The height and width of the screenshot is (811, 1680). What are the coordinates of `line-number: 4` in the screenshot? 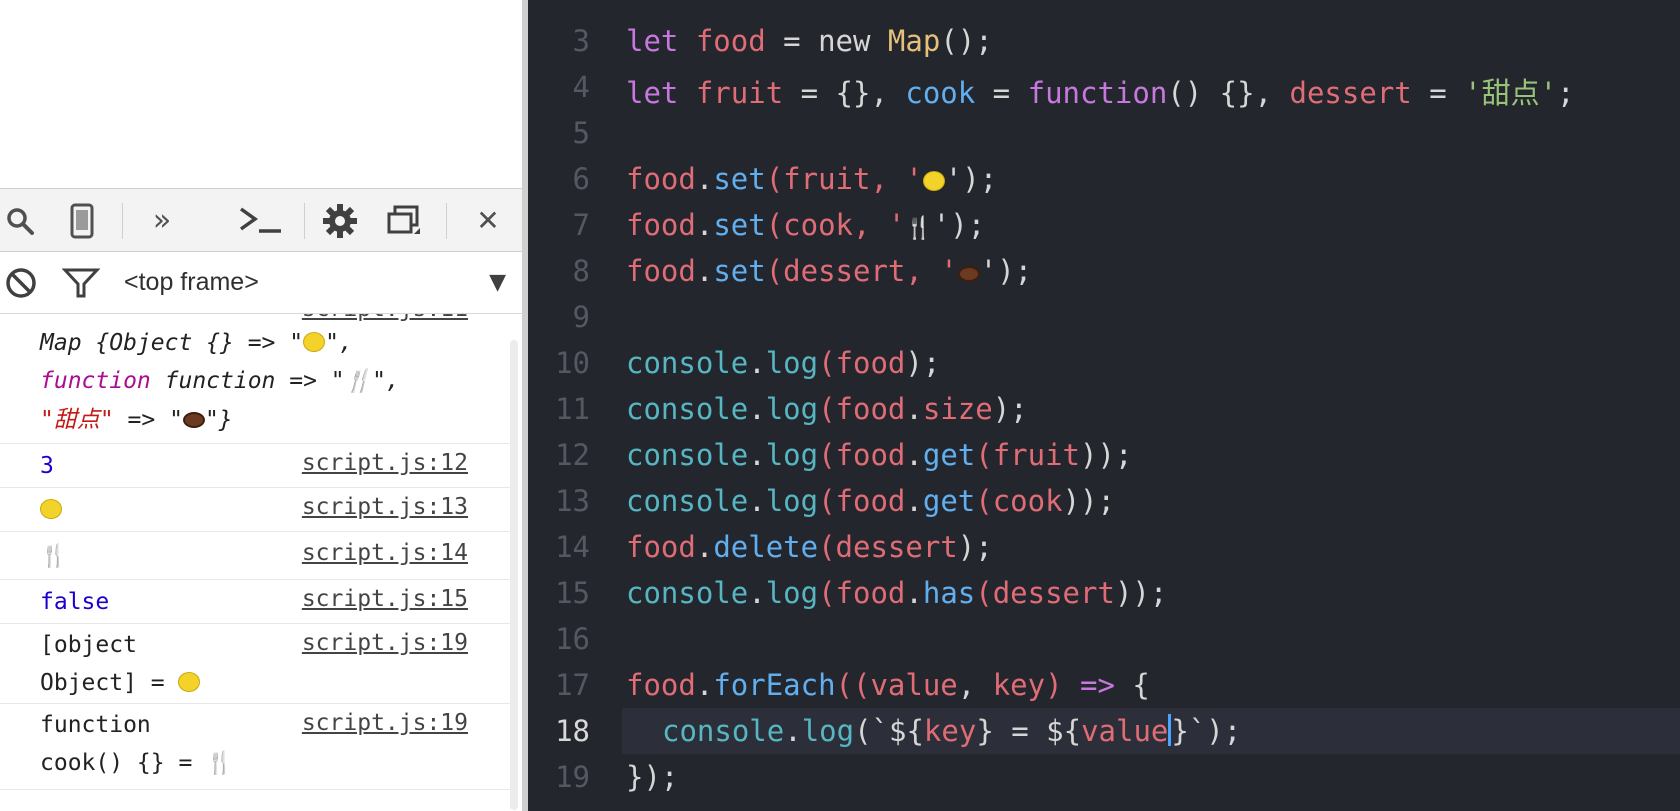 It's located at (581, 87).